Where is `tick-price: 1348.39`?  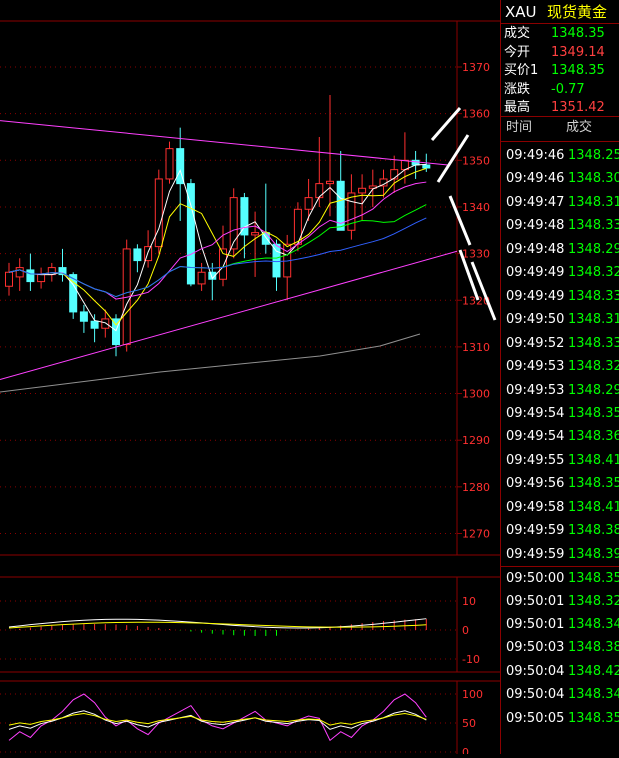
tick-price: 1348.39 is located at coordinates (593, 554).